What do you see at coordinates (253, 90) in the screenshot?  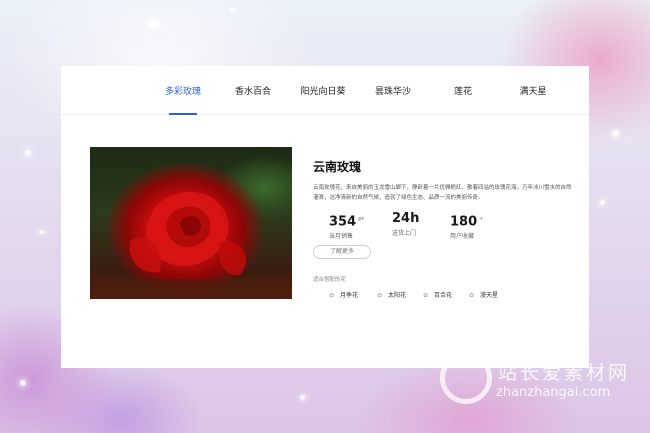 I see `tab-perfume-lily: 香水百合` at bounding box center [253, 90].